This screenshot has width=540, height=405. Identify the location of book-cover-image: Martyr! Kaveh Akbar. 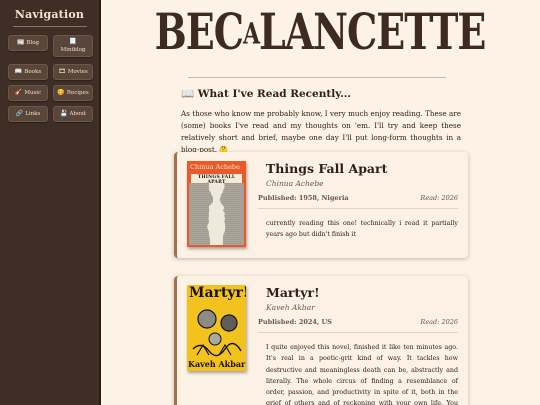
(216, 328).